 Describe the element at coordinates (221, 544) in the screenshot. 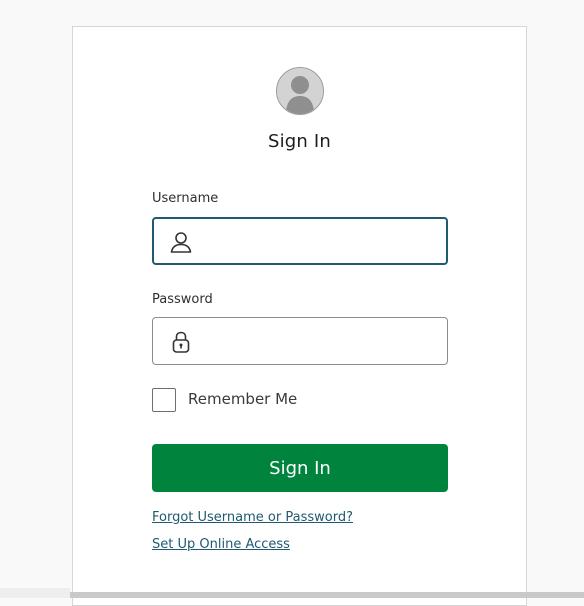

I see `setup-online-access-link: Set Up Online Access` at that location.